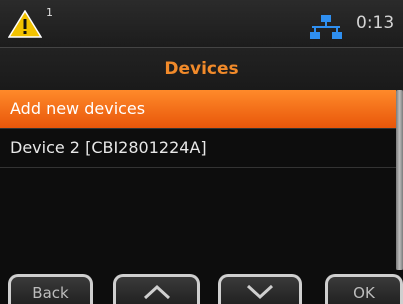 The image size is (403, 304). I want to click on page-title: Devices, so click(201, 69).